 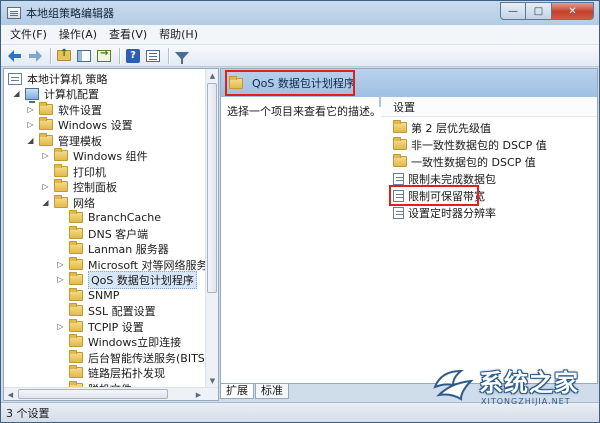 I want to click on tree-item-label: 网络, so click(x=84, y=203).